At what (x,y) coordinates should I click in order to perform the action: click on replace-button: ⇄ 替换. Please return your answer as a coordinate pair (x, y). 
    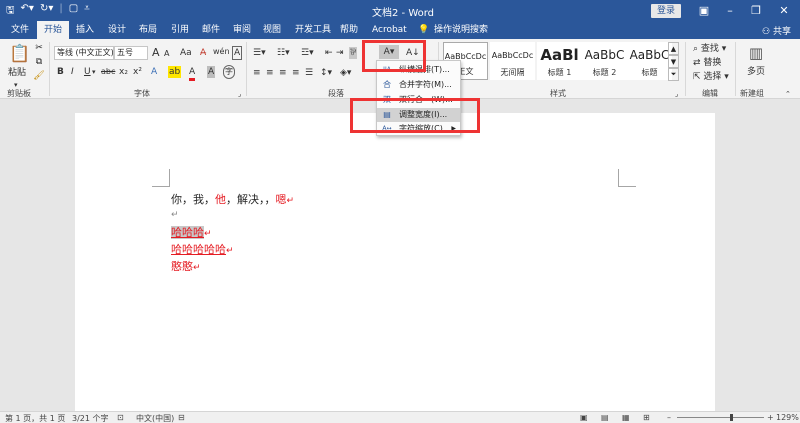
    Looking at the image, I should click on (707, 63).